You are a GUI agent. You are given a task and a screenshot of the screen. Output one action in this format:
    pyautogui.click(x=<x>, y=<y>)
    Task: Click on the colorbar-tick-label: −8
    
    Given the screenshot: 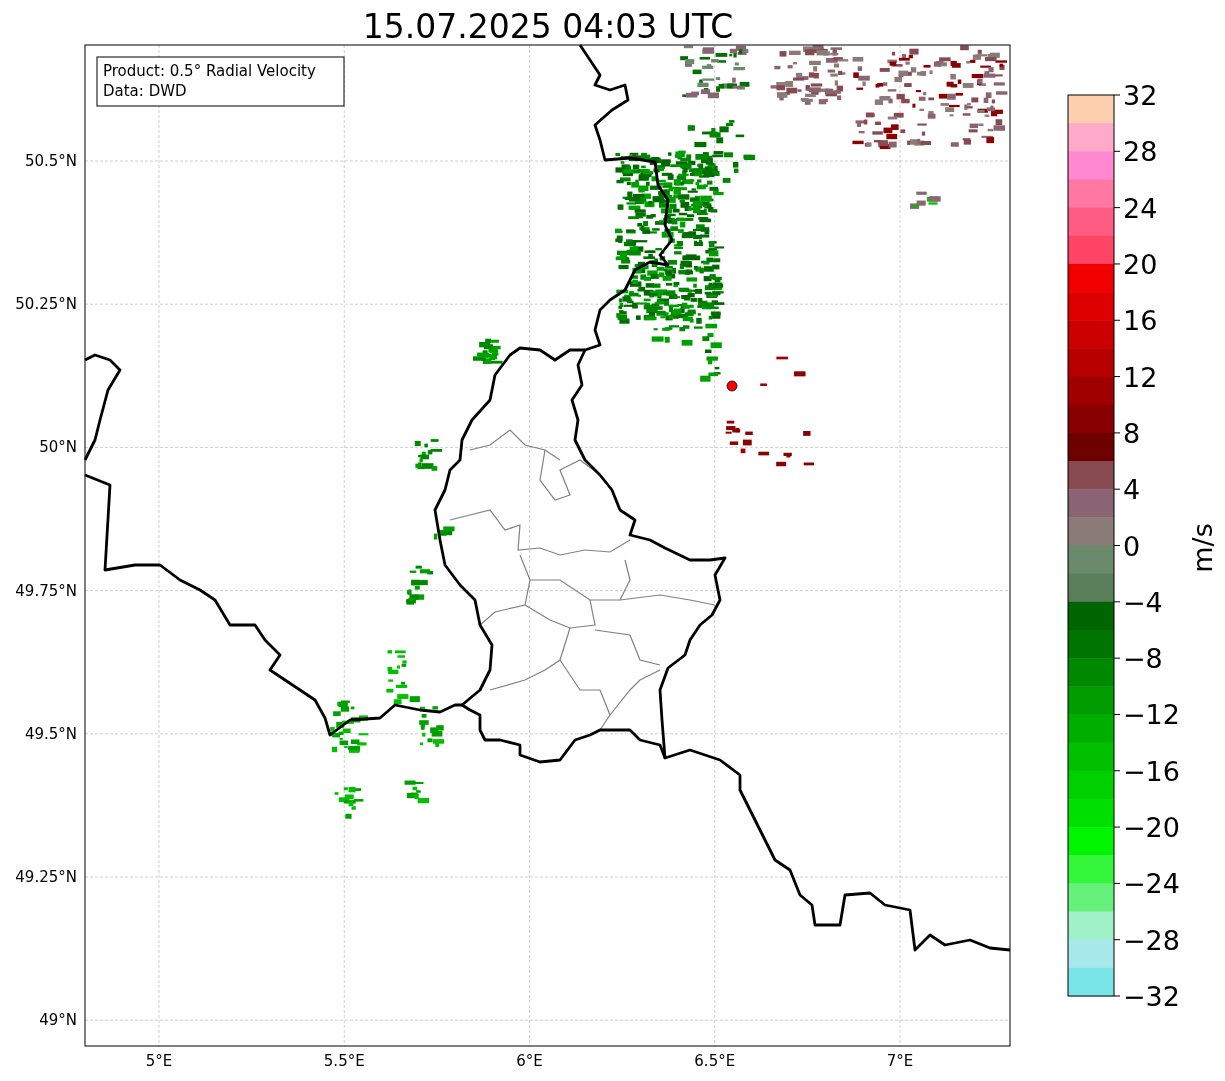 What is the action you would take?
    pyautogui.click(x=1143, y=659)
    